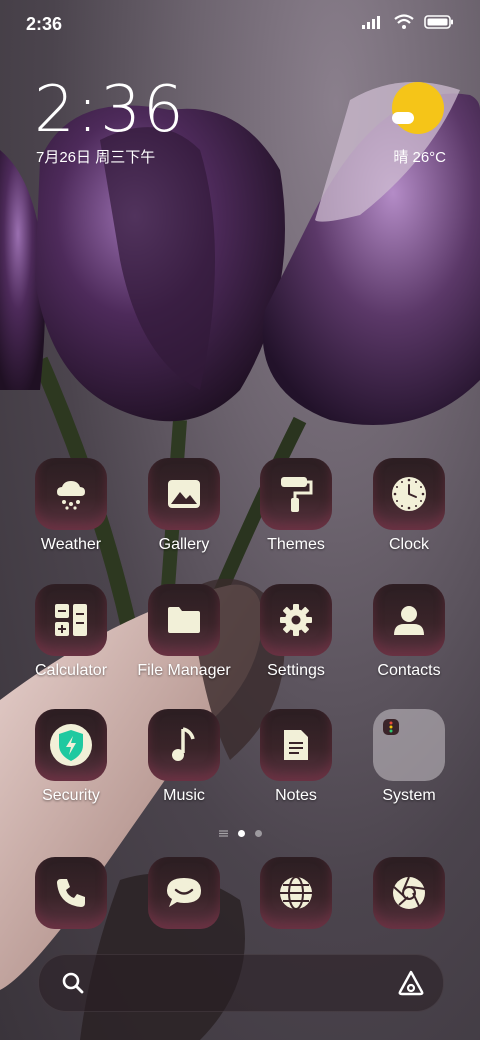  What do you see at coordinates (240, 25) in the screenshot?
I see `status-bar: 2:36` at bounding box center [240, 25].